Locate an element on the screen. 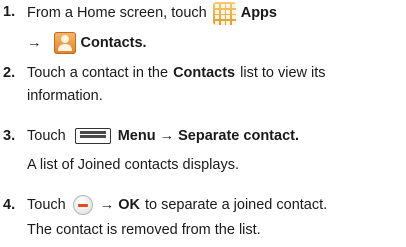 This screenshot has width=406, height=247. step-2-line-2: information. is located at coordinates (65, 96).